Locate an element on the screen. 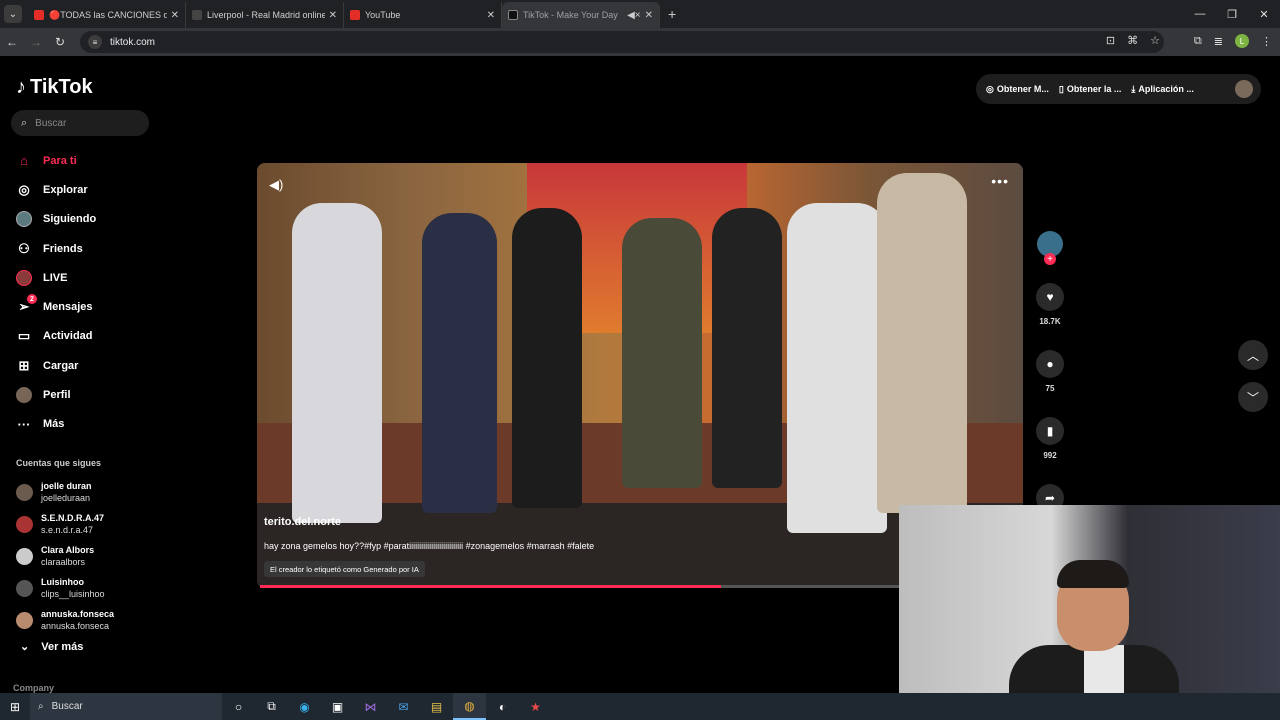  video-username: terito.del.norte is located at coordinates (302, 522).